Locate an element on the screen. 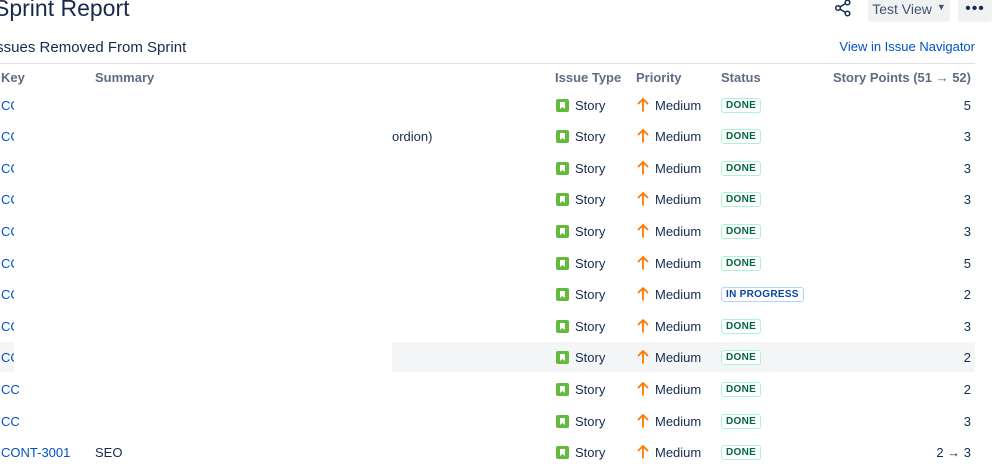 This screenshot has width=999, height=464. row-summary: ordion) is located at coordinates (412, 136).